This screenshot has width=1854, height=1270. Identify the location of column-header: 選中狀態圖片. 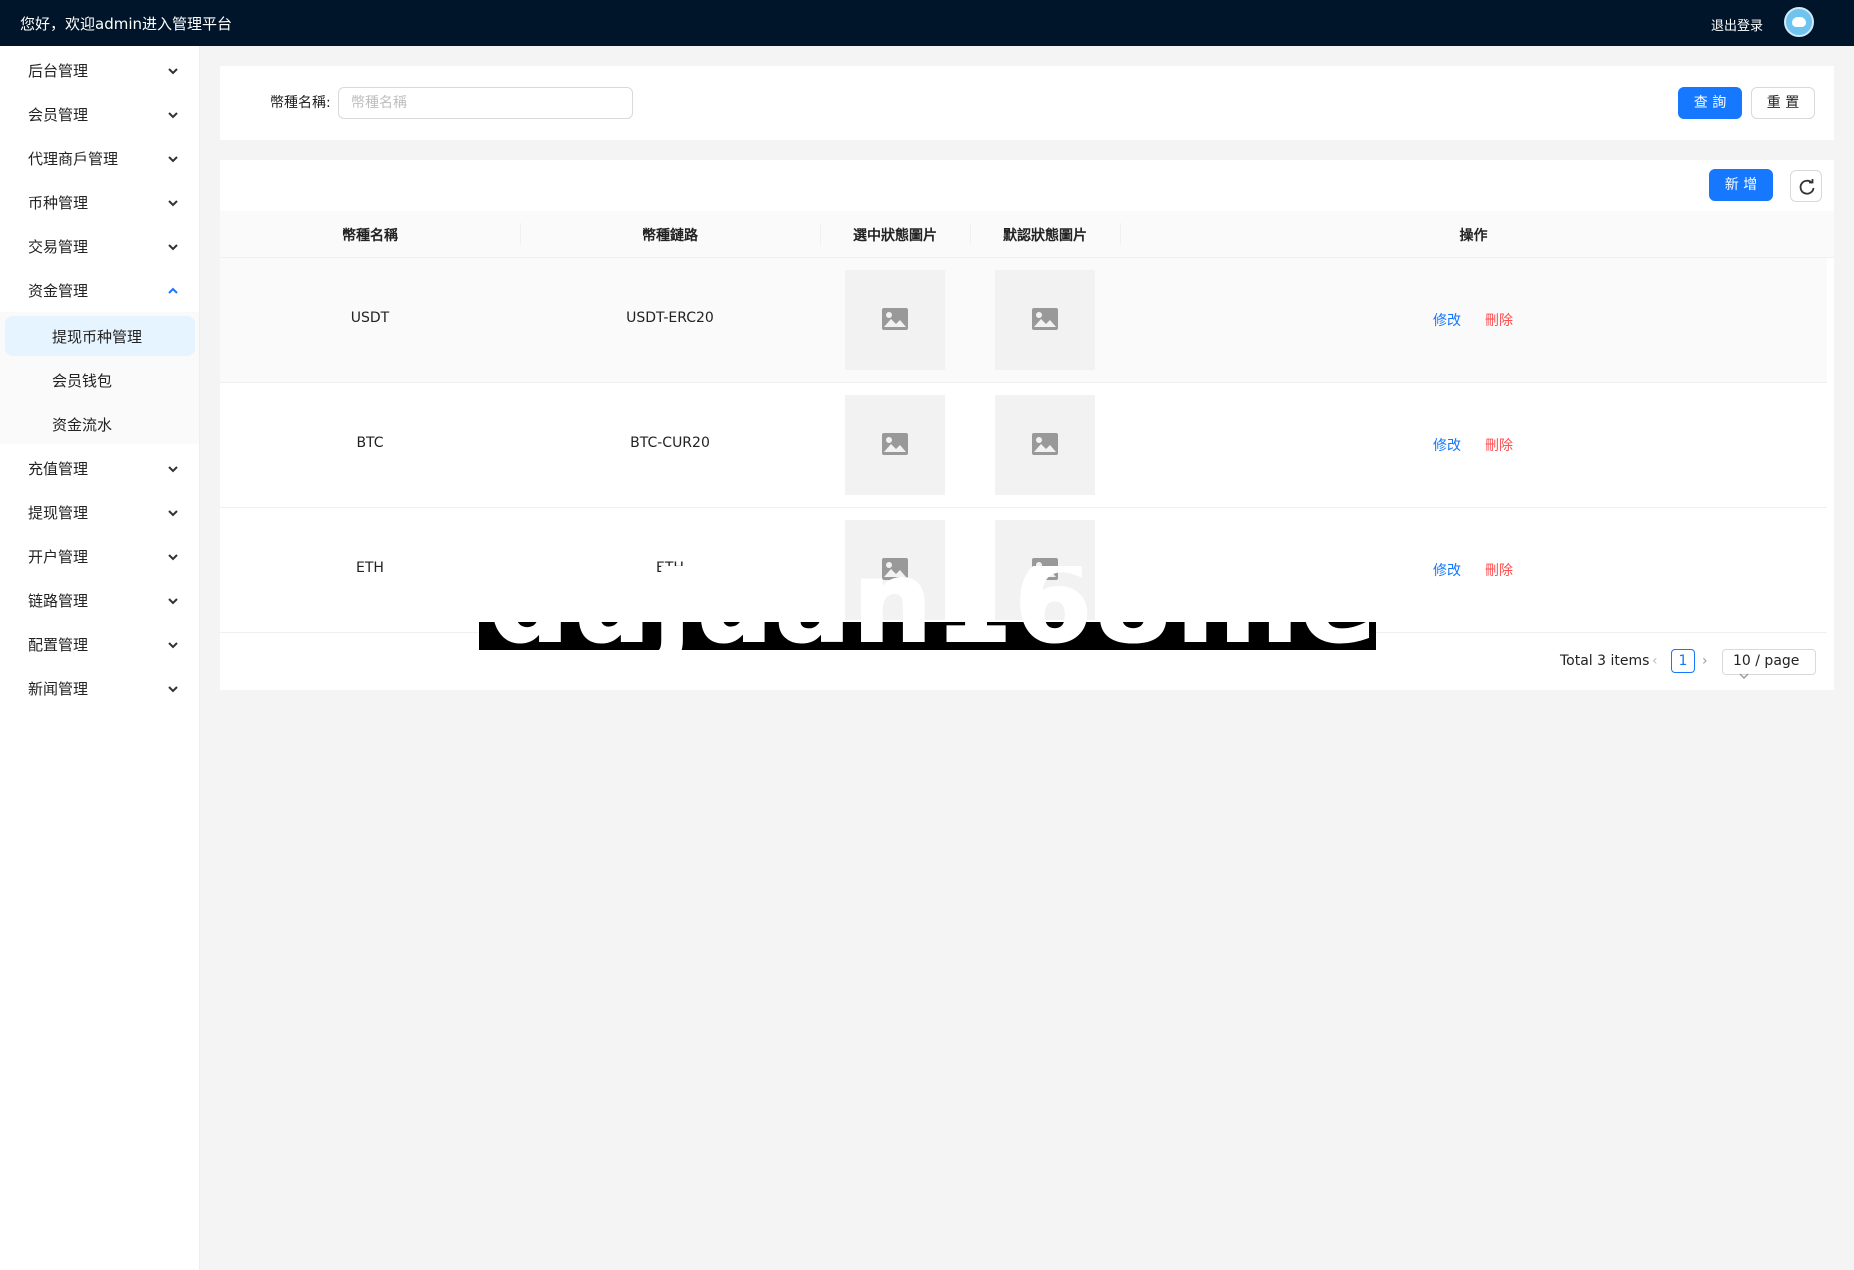
(895, 236).